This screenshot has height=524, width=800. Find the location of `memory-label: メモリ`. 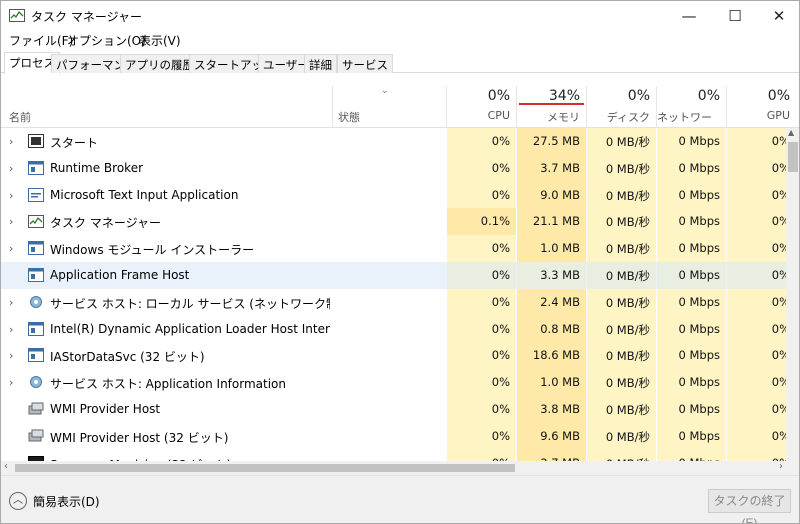

memory-label: メモリ is located at coordinates (563, 117).